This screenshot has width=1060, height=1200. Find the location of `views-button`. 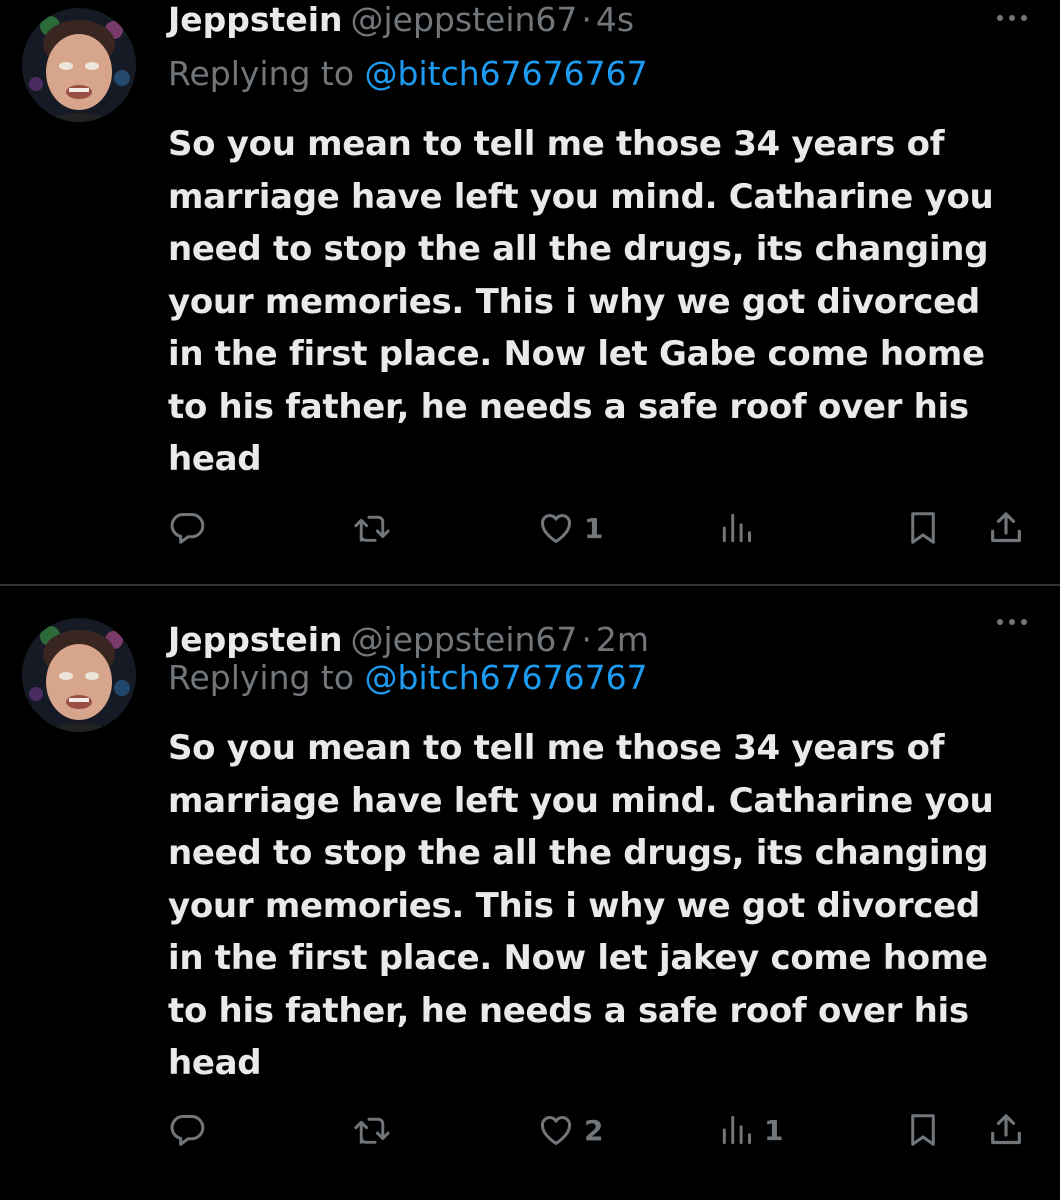

views-button is located at coordinates (741, 528).